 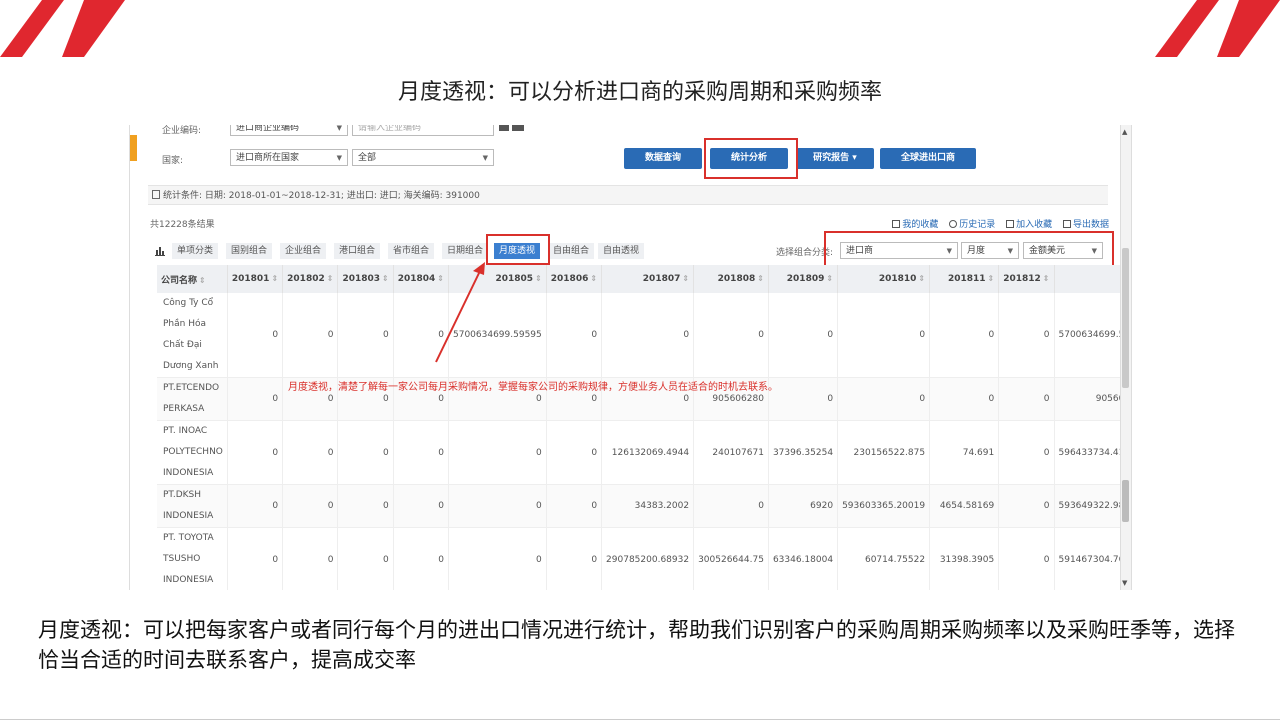 I want to click on scroll-up-icon: ▲, so click(x=1124, y=132).